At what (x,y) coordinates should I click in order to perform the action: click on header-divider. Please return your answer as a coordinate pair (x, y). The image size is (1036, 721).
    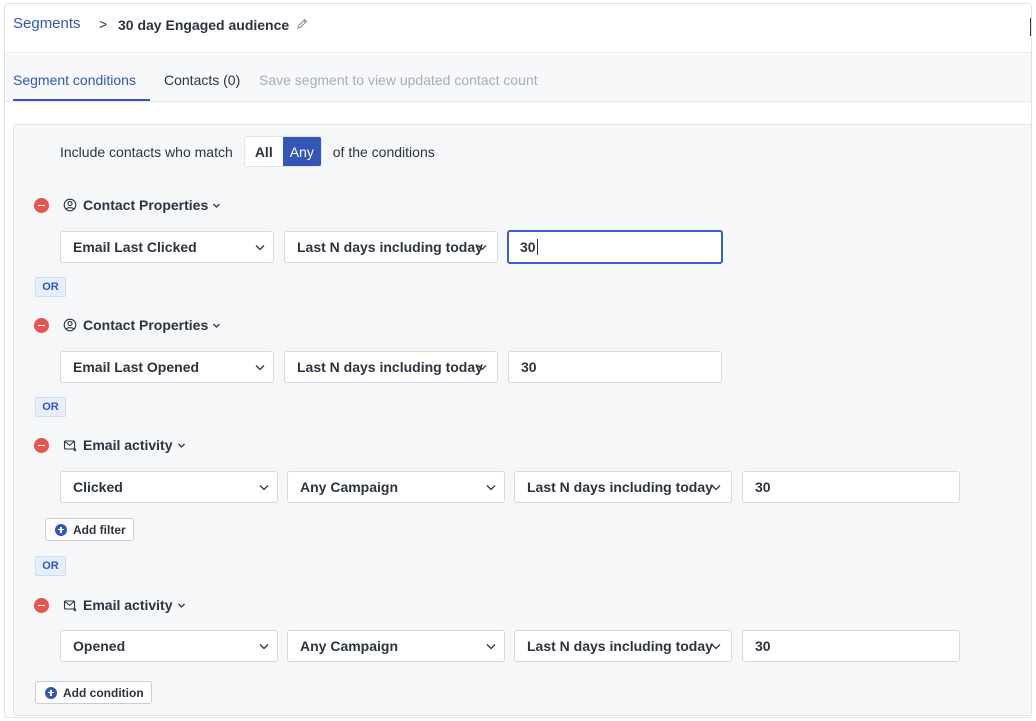
    Looking at the image, I should click on (1030, 27).